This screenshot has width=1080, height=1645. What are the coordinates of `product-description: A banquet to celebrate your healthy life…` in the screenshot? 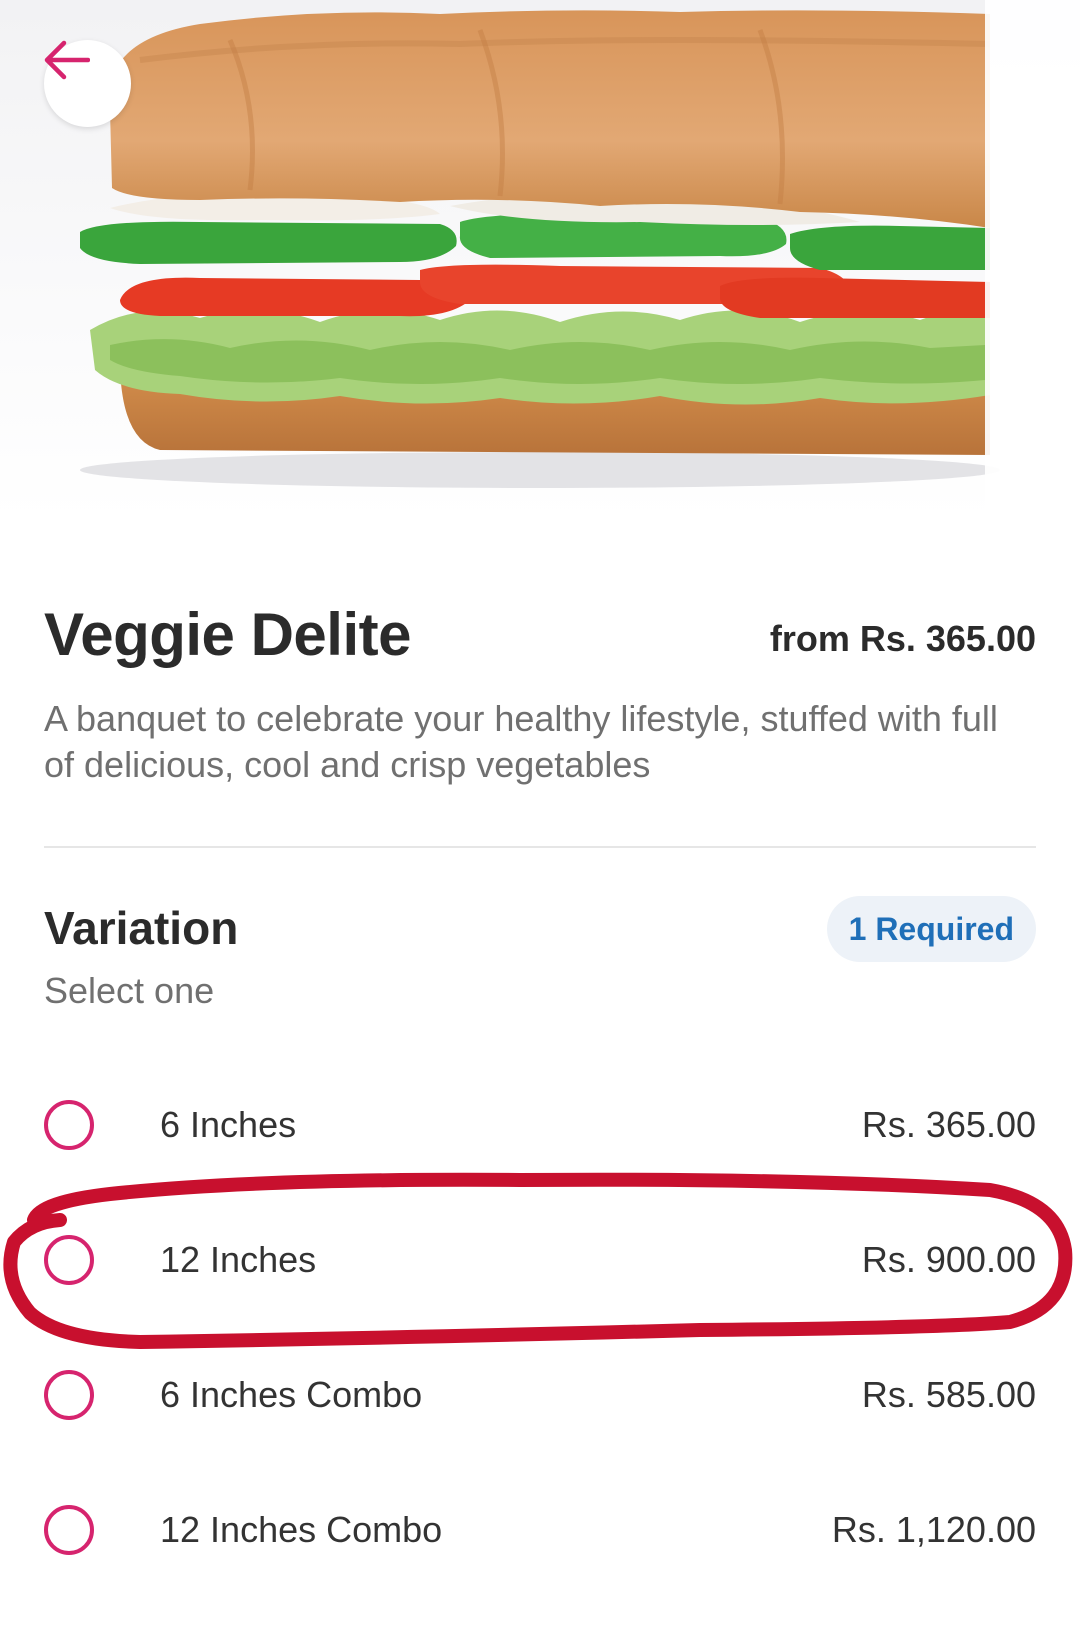 It's located at (521, 741).